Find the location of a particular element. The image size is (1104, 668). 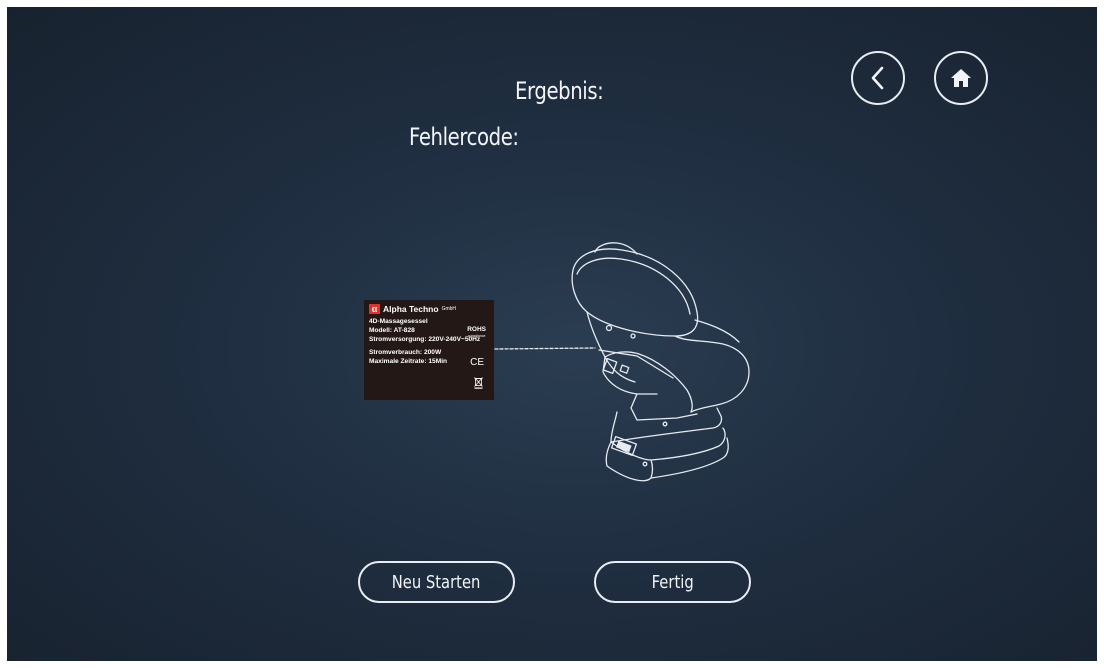

alpha-logo-icon: α is located at coordinates (374, 309).